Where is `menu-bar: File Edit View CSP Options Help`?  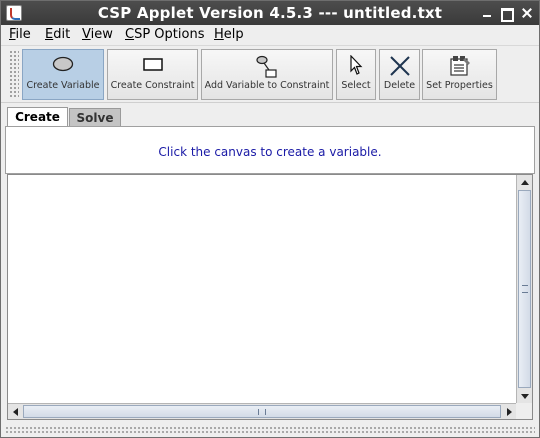
menu-bar: File Edit View CSP Options Help is located at coordinates (270, 35).